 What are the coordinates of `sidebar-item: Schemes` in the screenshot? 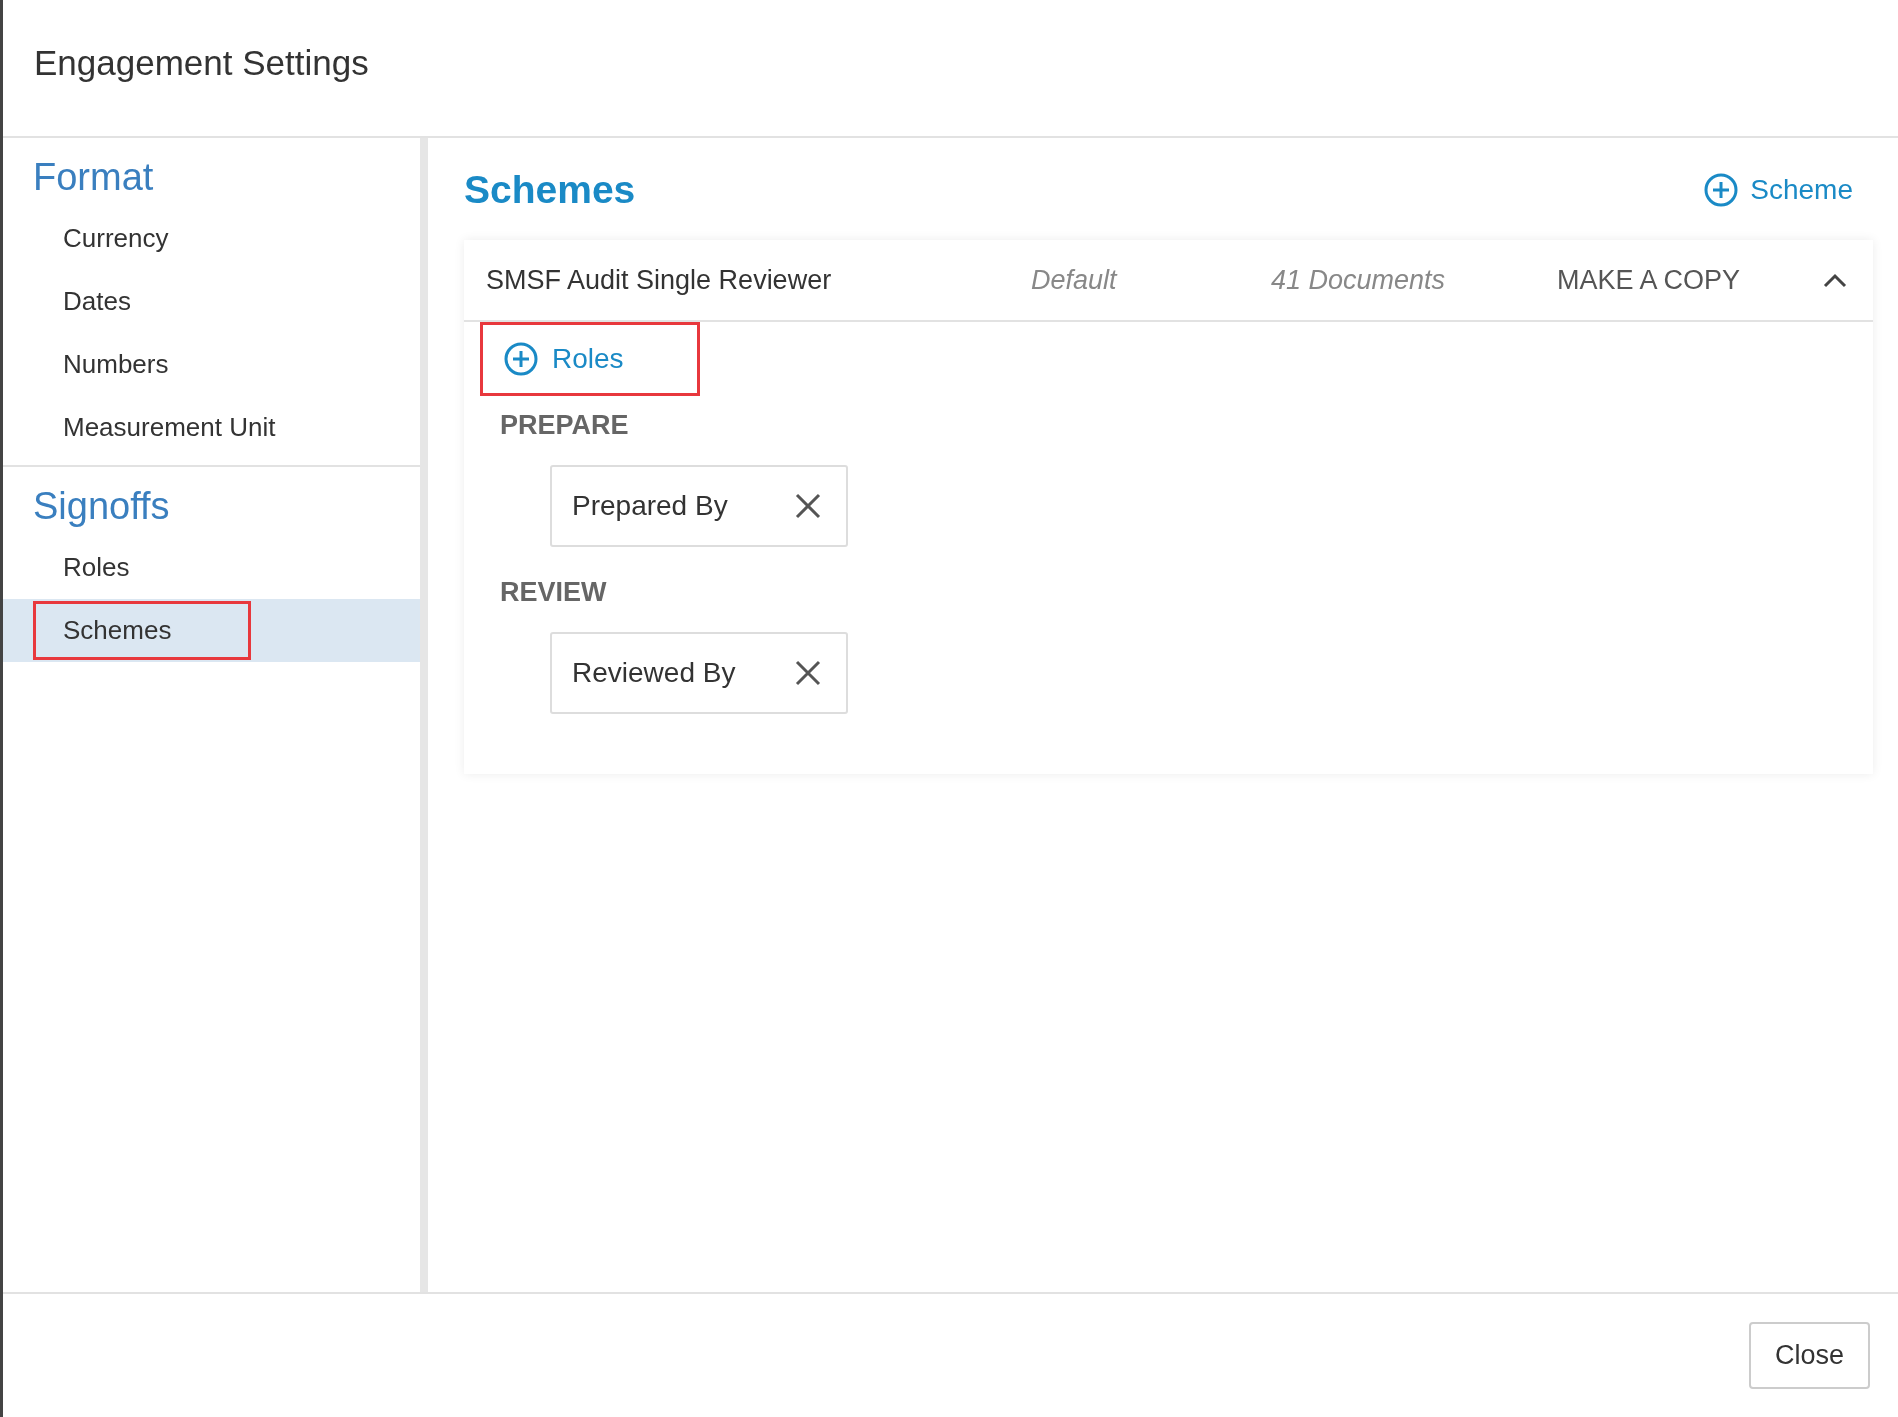 It's located at (211, 630).